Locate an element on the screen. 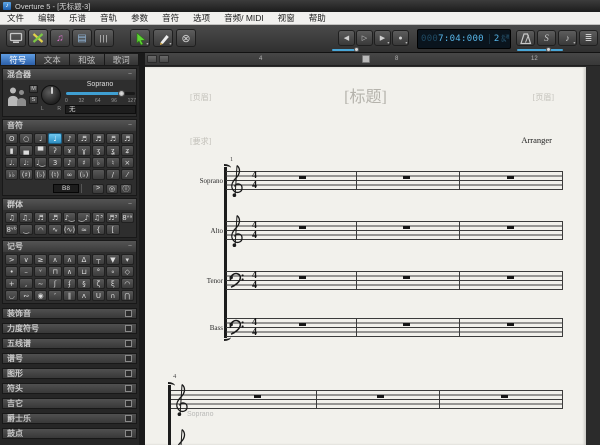  menu-item: 参数 is located at coordinates (139, 18).